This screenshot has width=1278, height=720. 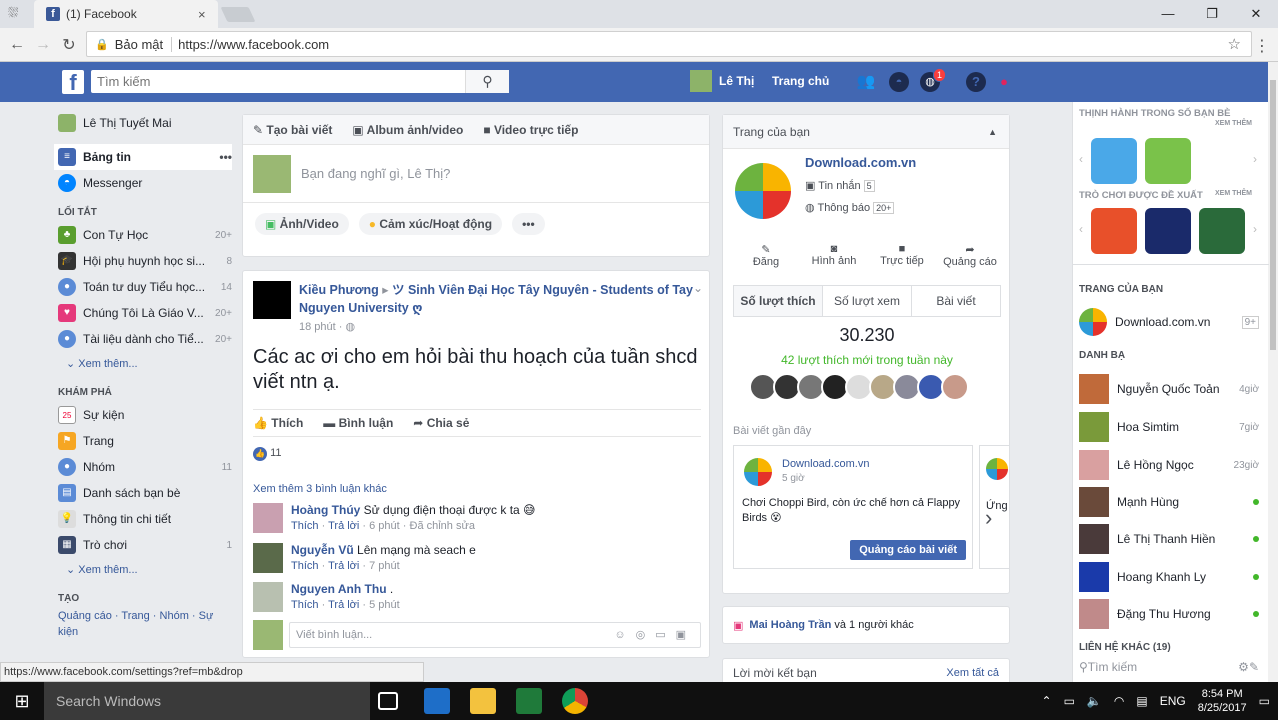 I want to click on account-menu-icon: ●, so click(x=1004, y=82).